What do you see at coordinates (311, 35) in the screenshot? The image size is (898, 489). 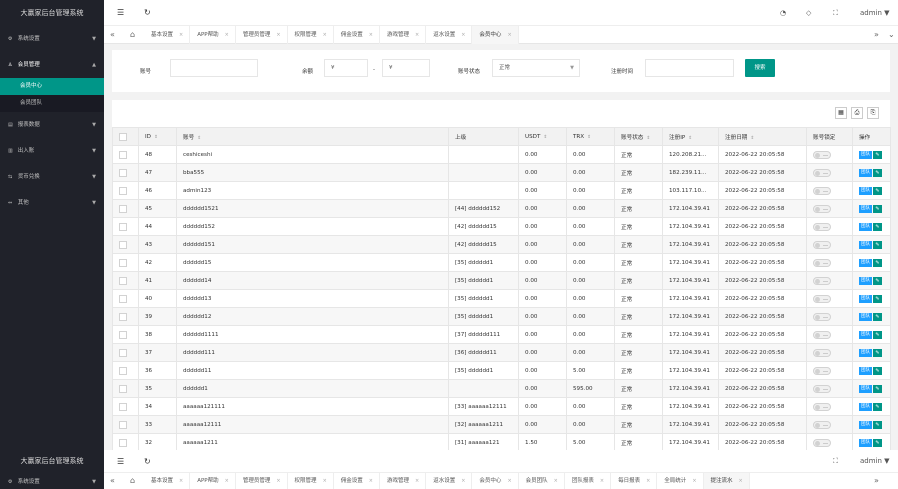 I see `tab-item: 权限管理 ×` at bounding box center [311, 35].